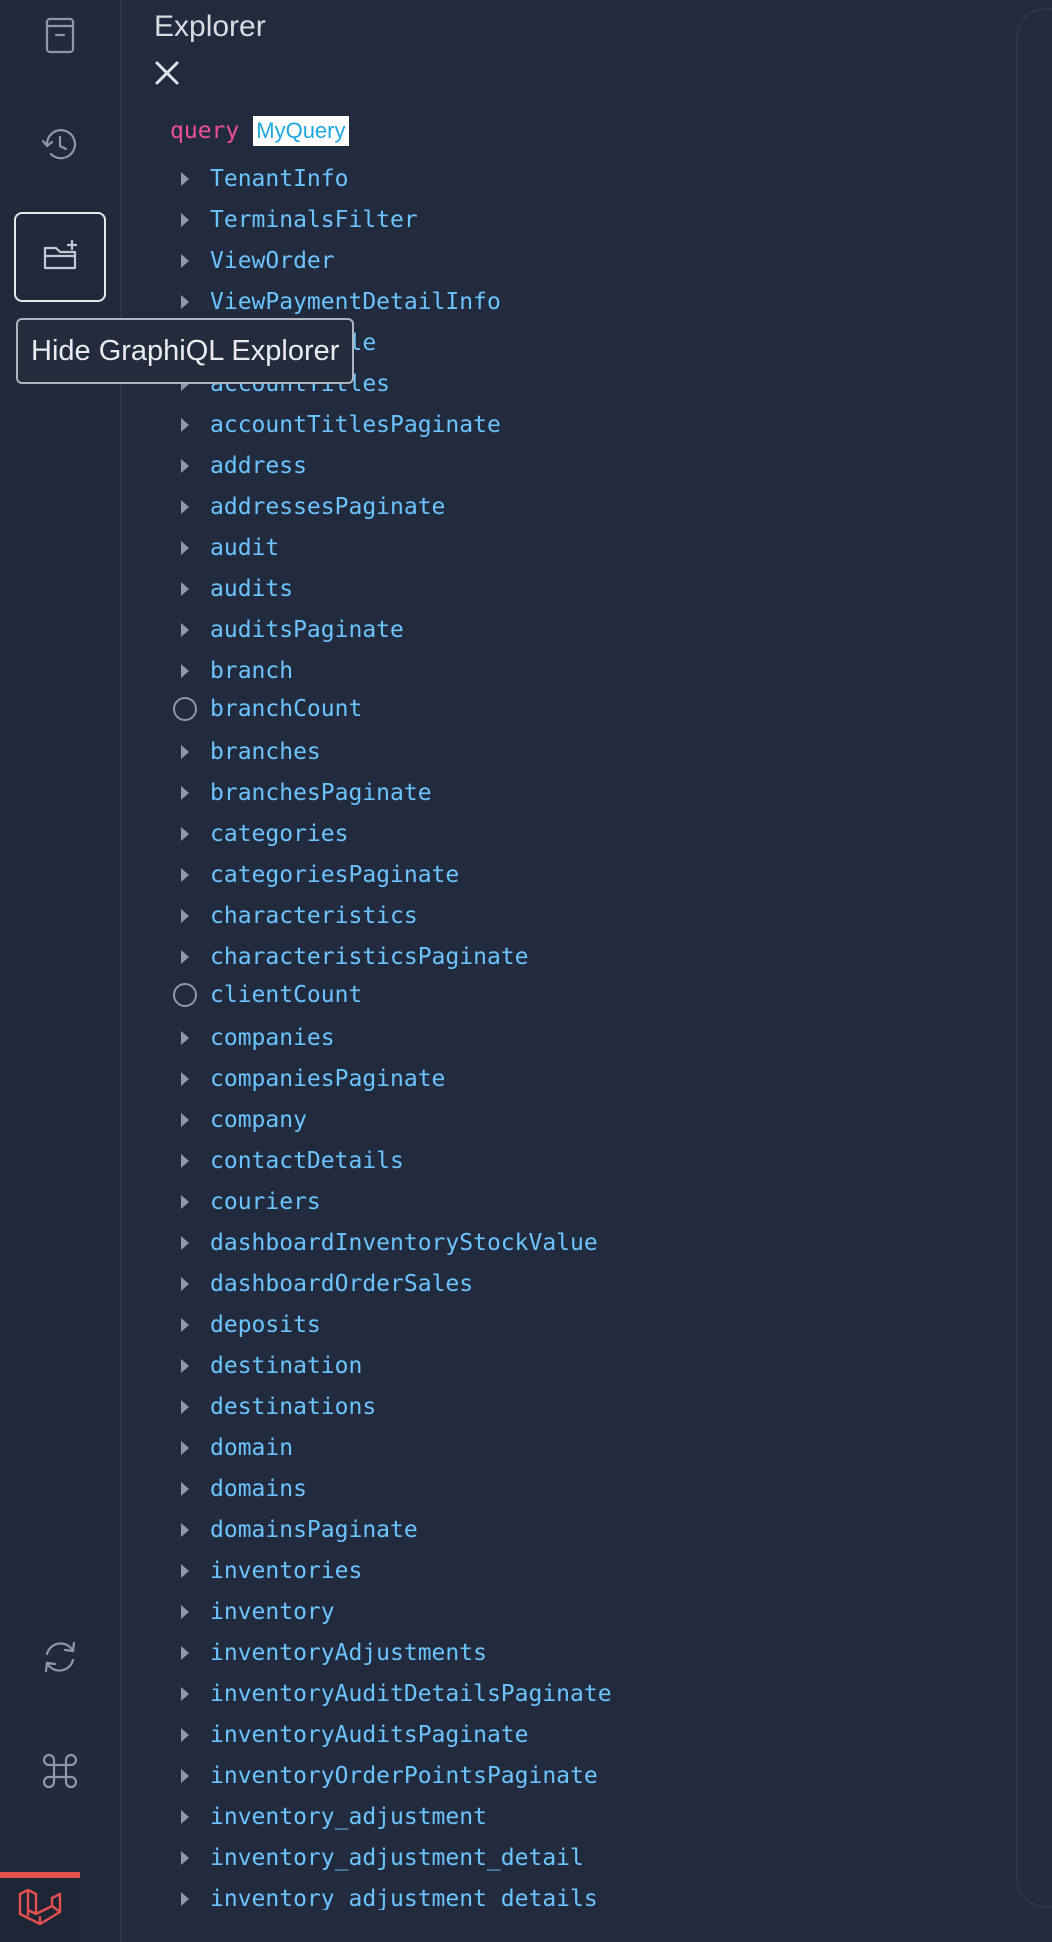 The width and height of the screenshot is (1052, 1942). I want to click on field-name: clientCount, so click(286, 994).